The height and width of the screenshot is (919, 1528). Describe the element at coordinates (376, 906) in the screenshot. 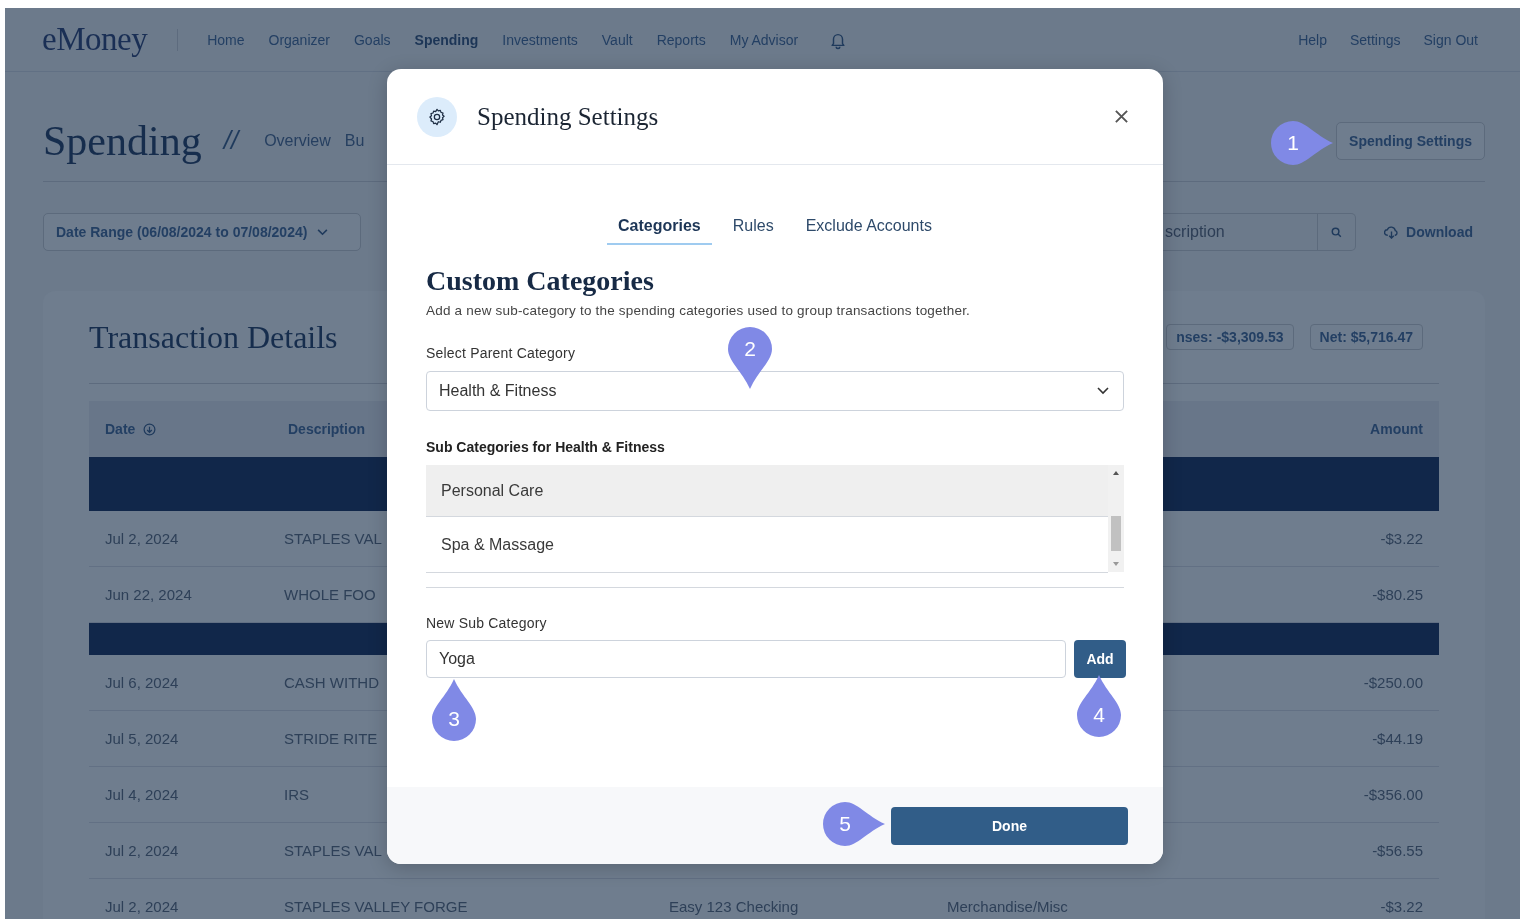

I see `table-cell: STAPLES VALLEY FORGE` at that location.